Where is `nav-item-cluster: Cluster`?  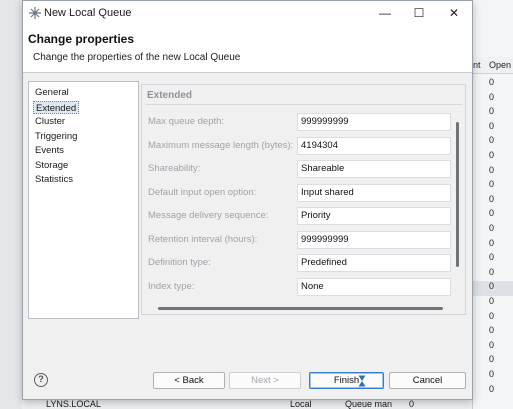
nav-item-cluster: Cluster is located at coordinates (50, 121).